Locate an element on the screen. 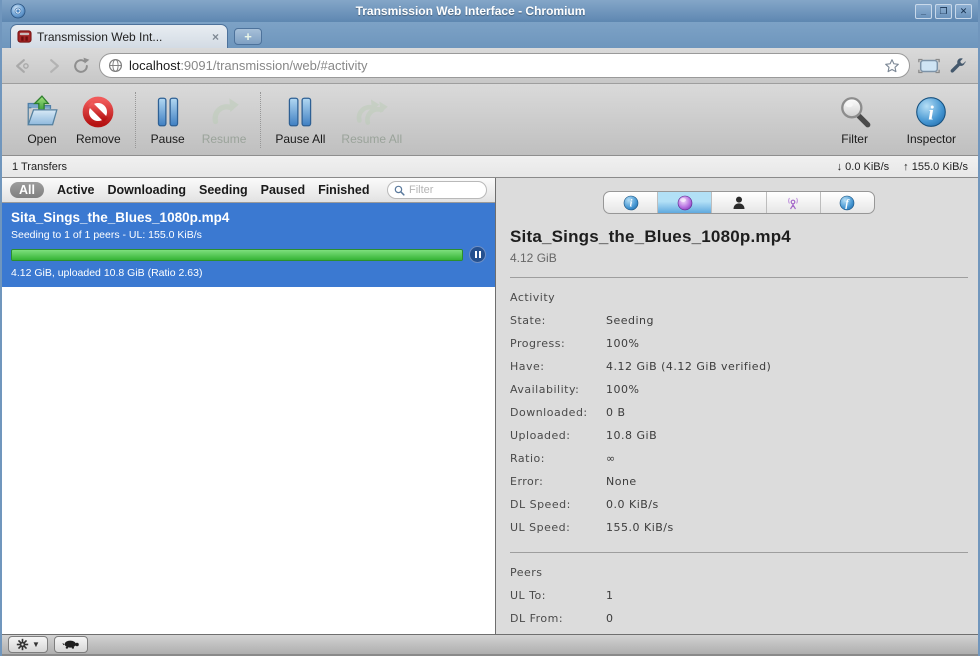 This screenshot has height=656, width=980. download-speed: ↓ 0.0 KiB/s is located at coordinates (863, 166).